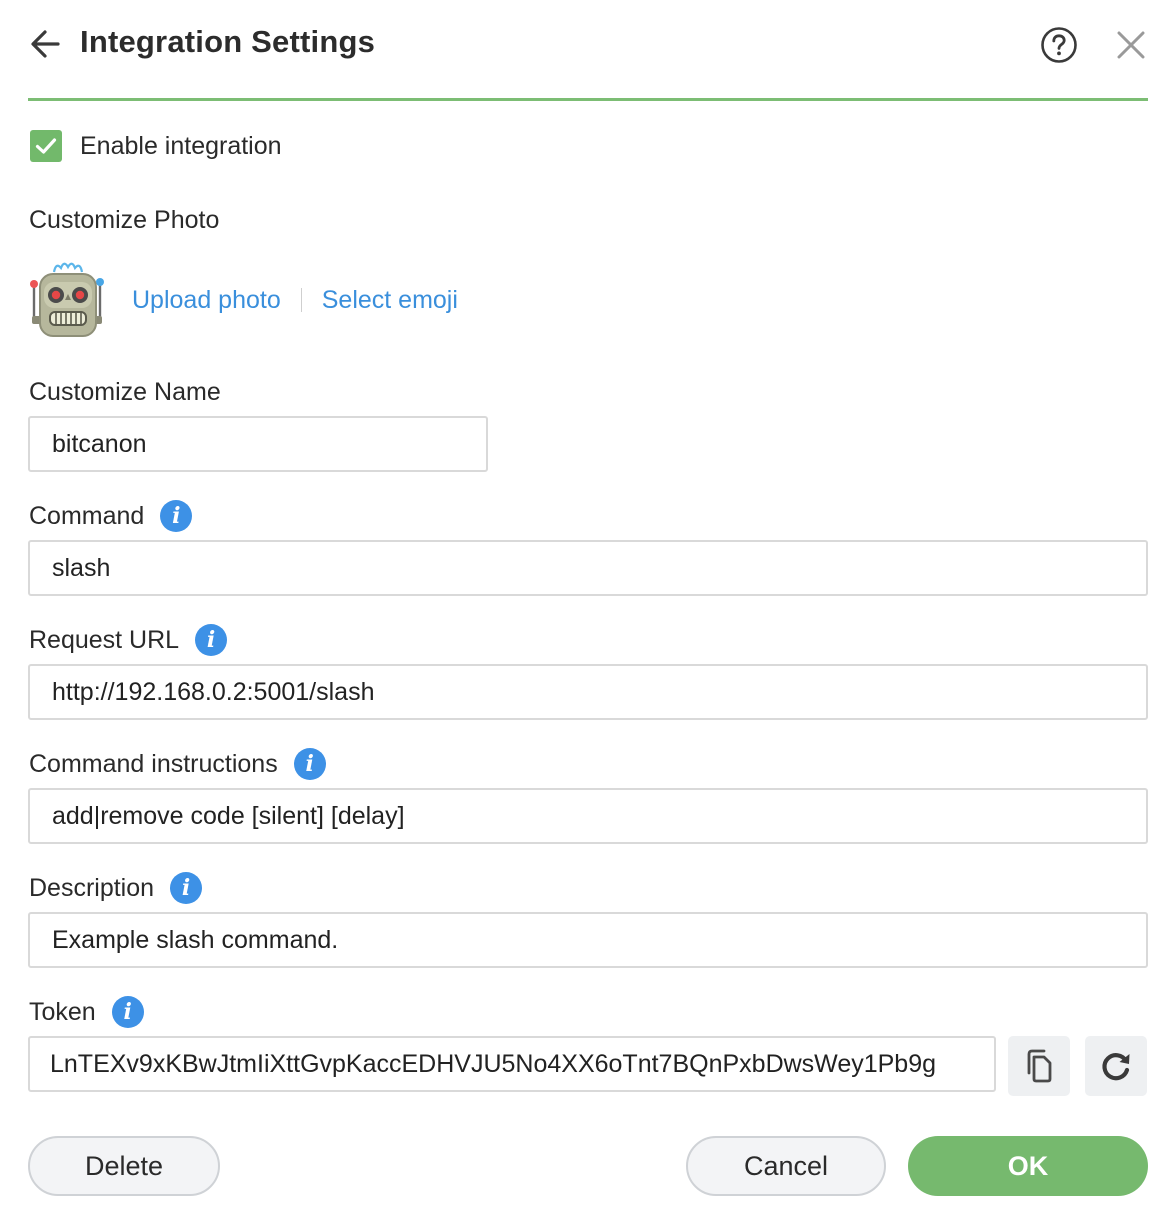  Describe the element at coordinates (258, 444) in the screenshot. I see `customize-name-input` at that location.